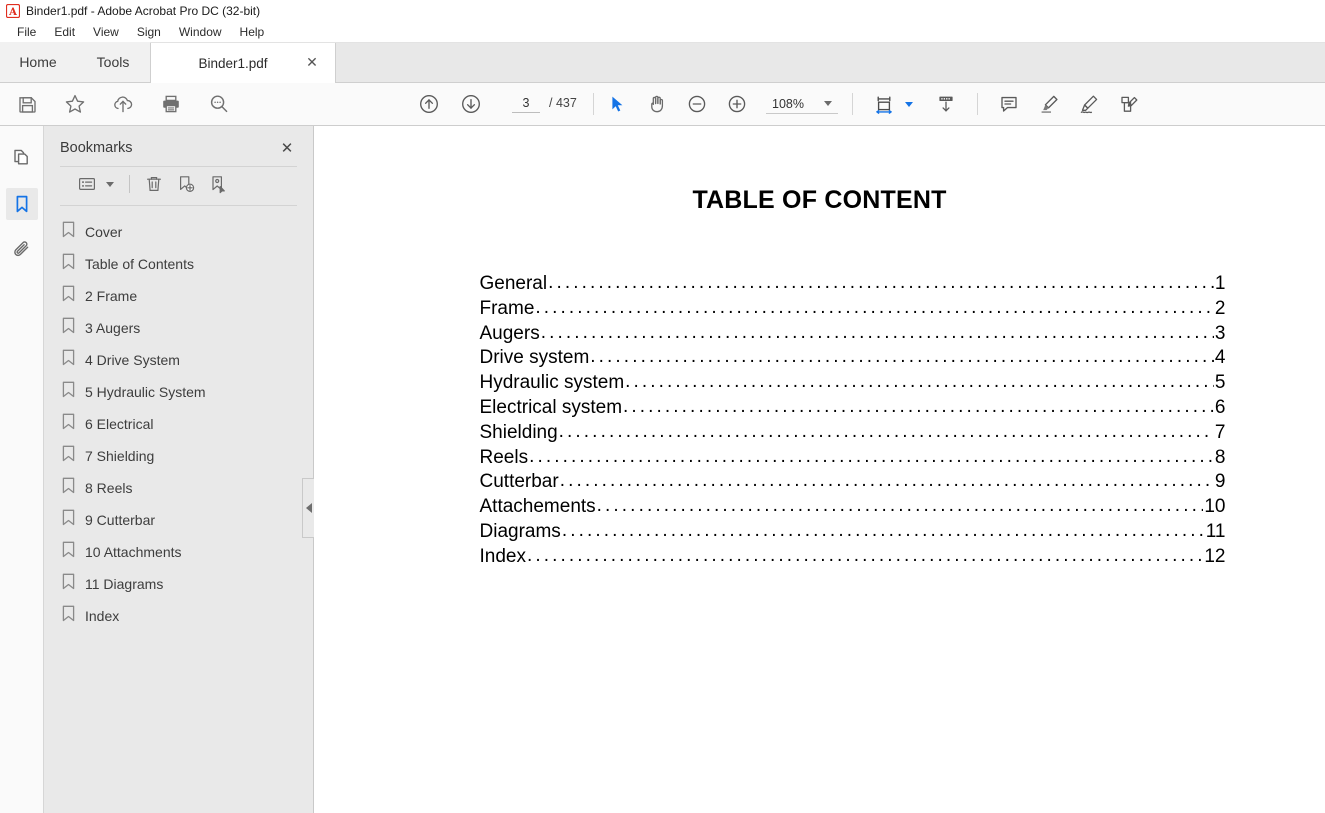  I want to click on tab-home: Home, so click(38, 62).